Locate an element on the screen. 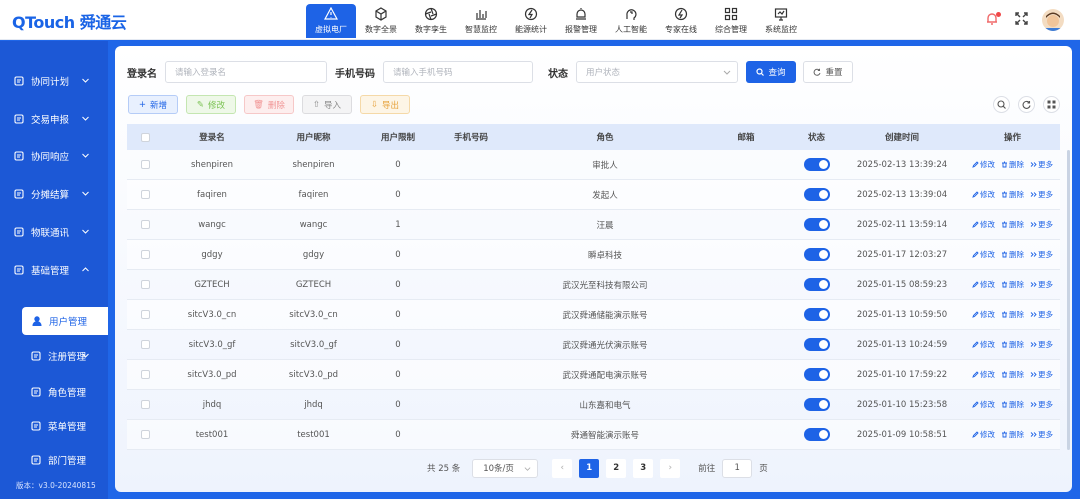  sidebar-subitem-4: 部门管理 is located at coordinates (54, 460).